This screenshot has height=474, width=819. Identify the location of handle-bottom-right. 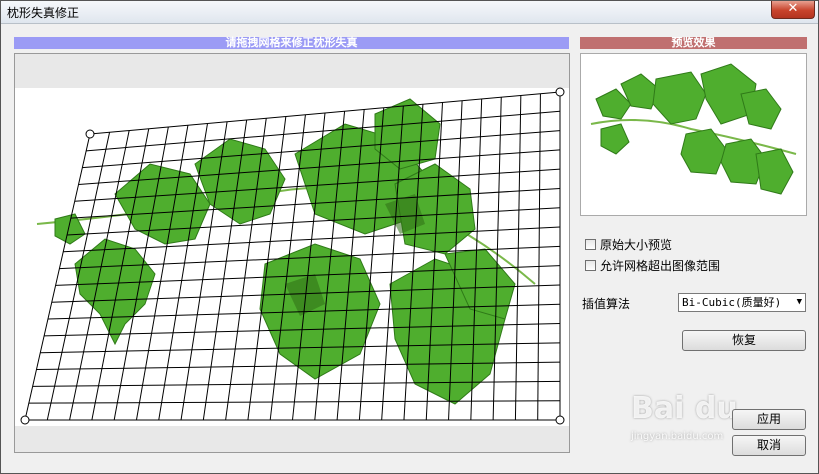
(560, 420).